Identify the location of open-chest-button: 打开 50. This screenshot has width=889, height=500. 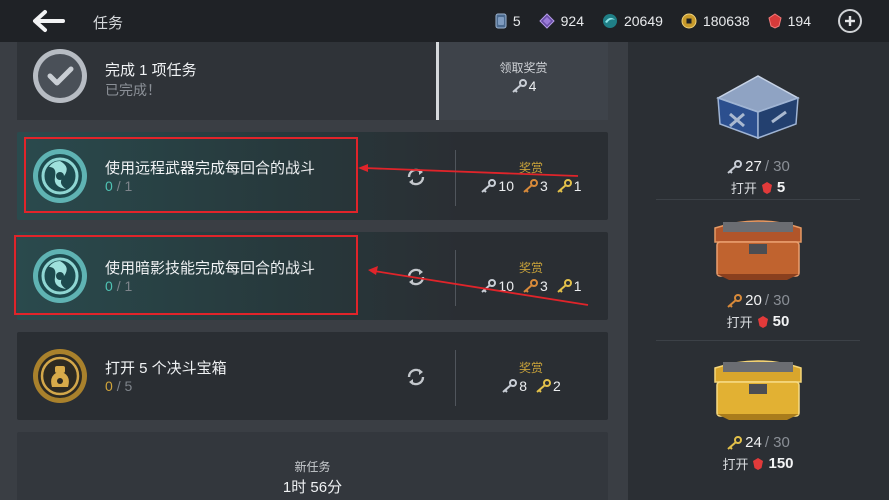
(758, 321).